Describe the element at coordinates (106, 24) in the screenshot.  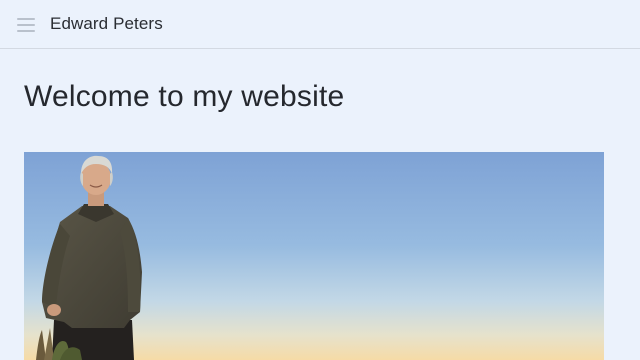
I see `site-title: Edward Peters` at that location.